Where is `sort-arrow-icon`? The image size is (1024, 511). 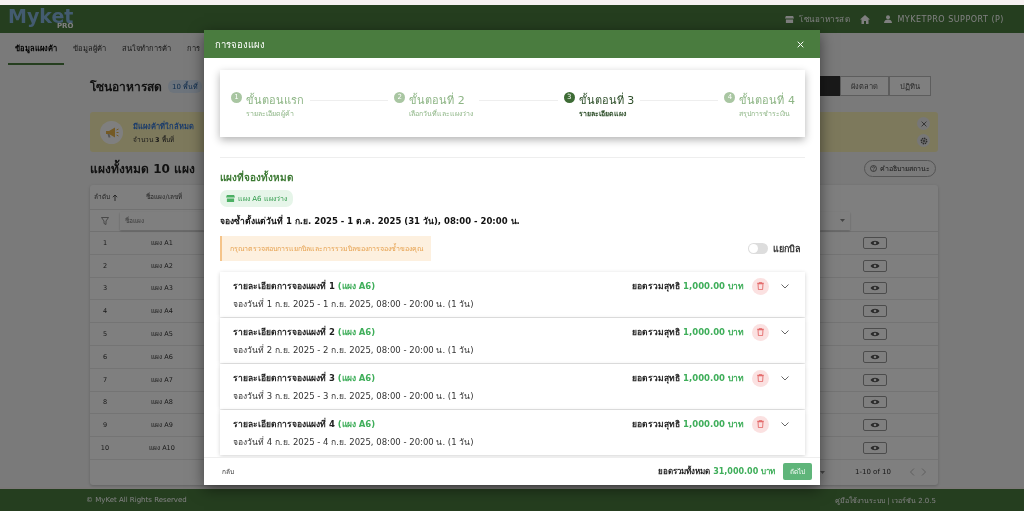 sort-arrow-icon is located at coordinates (115, 197).